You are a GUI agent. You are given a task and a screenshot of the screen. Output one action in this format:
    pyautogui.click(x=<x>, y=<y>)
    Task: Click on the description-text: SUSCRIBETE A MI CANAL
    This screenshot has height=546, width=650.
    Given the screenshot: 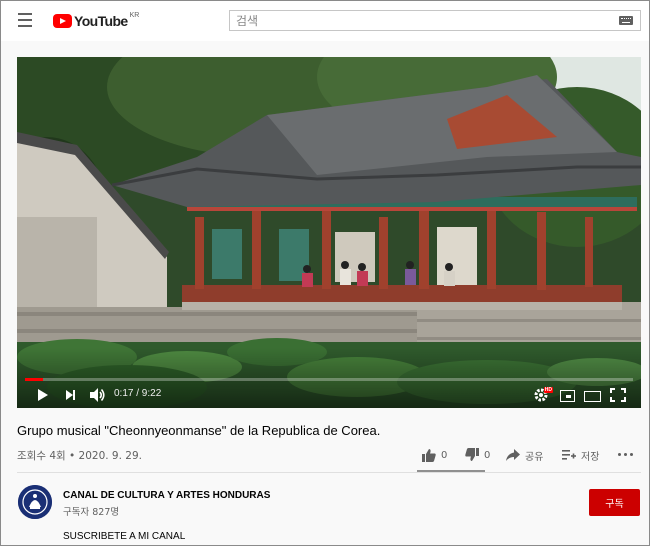 What is the action you would take?
    pyautogui.click(x=124, y=536)
    